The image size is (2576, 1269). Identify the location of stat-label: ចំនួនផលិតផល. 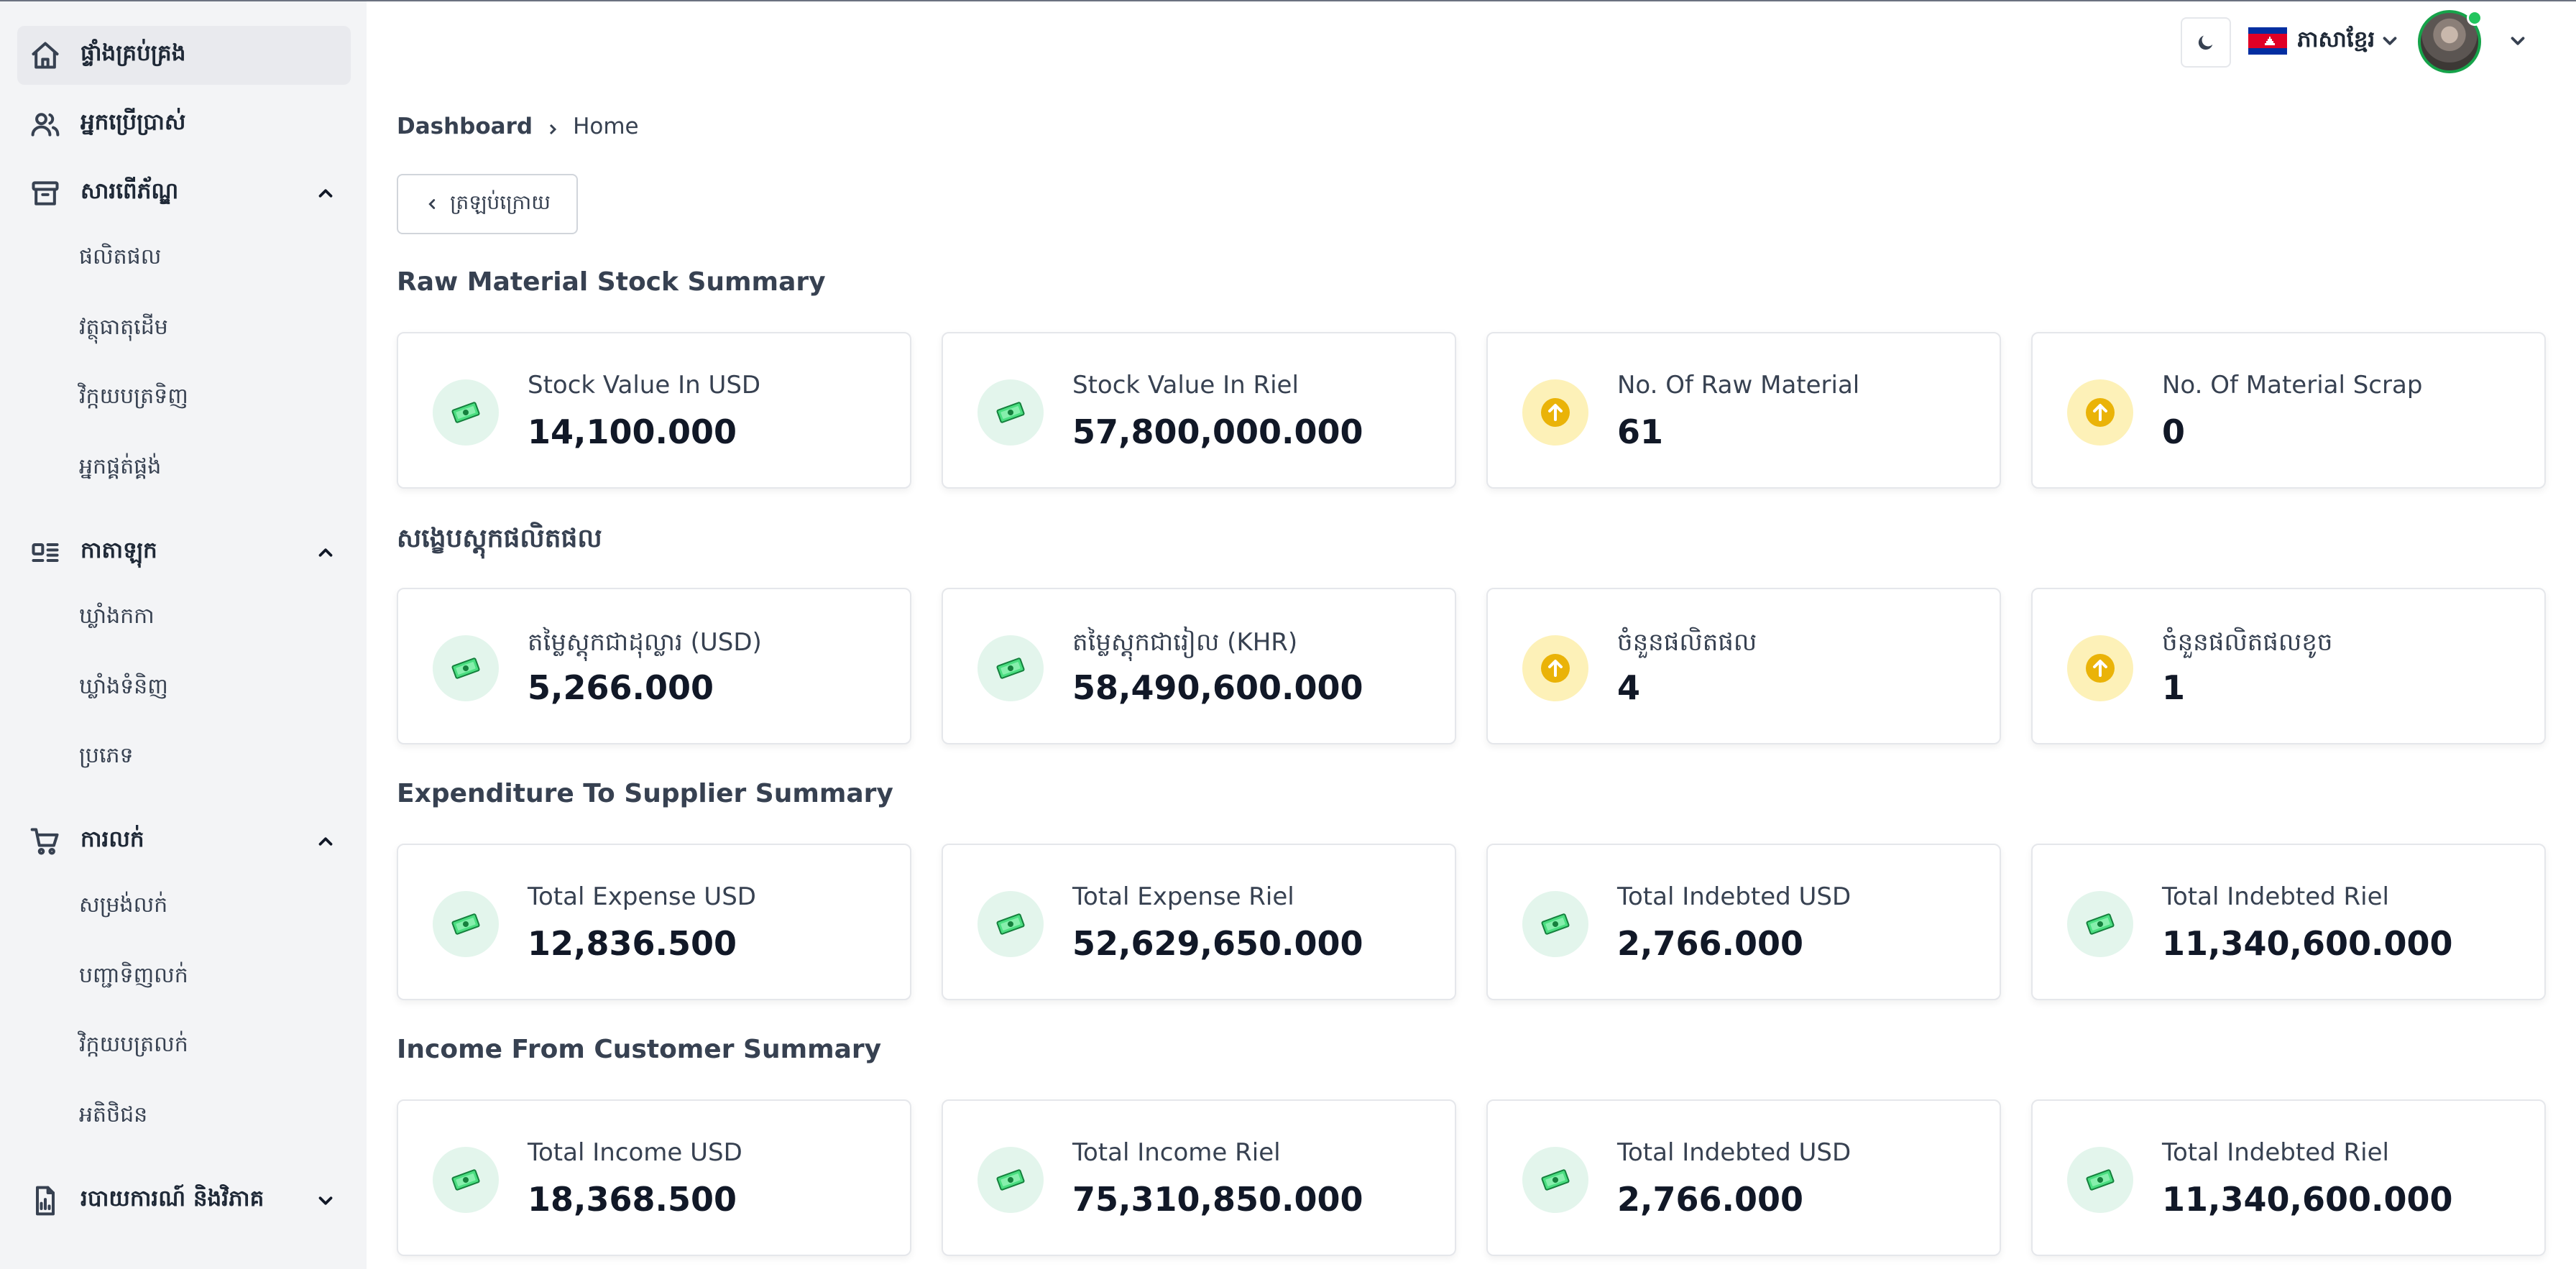
(1687, 642).